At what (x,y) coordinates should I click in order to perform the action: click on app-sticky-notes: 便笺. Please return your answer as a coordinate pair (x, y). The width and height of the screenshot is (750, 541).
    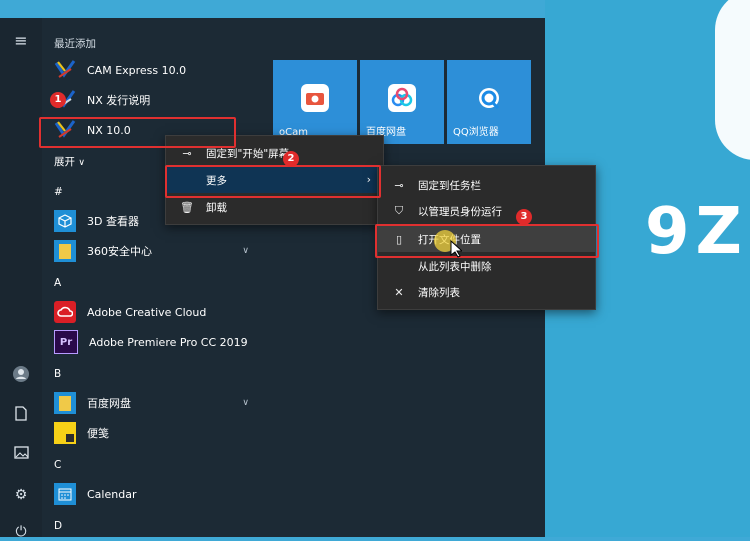
    Looking at the image, I should click on (161, 433).